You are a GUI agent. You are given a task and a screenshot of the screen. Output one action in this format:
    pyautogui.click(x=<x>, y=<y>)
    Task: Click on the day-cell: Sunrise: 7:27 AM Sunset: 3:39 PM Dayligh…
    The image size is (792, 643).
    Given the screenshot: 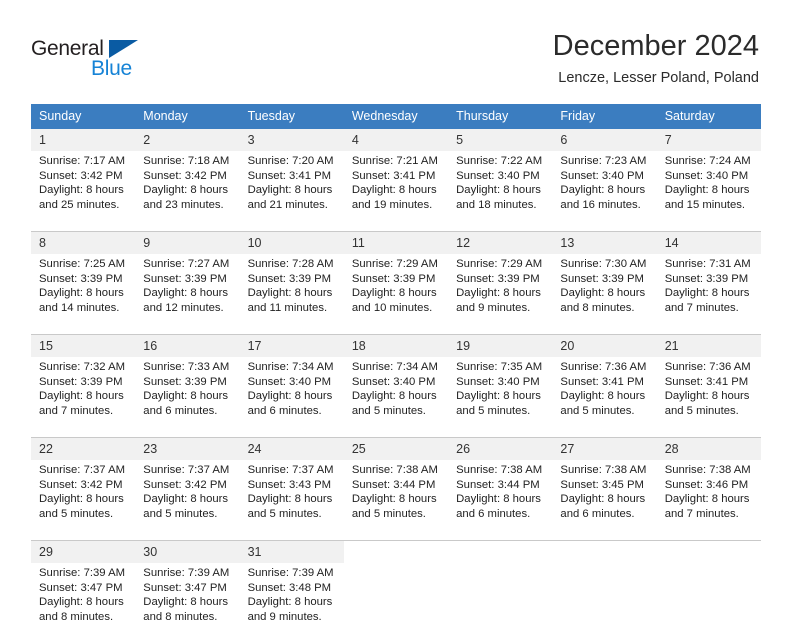 What is the action you would take?
    pyautogui.click(x=187, y=288)
    